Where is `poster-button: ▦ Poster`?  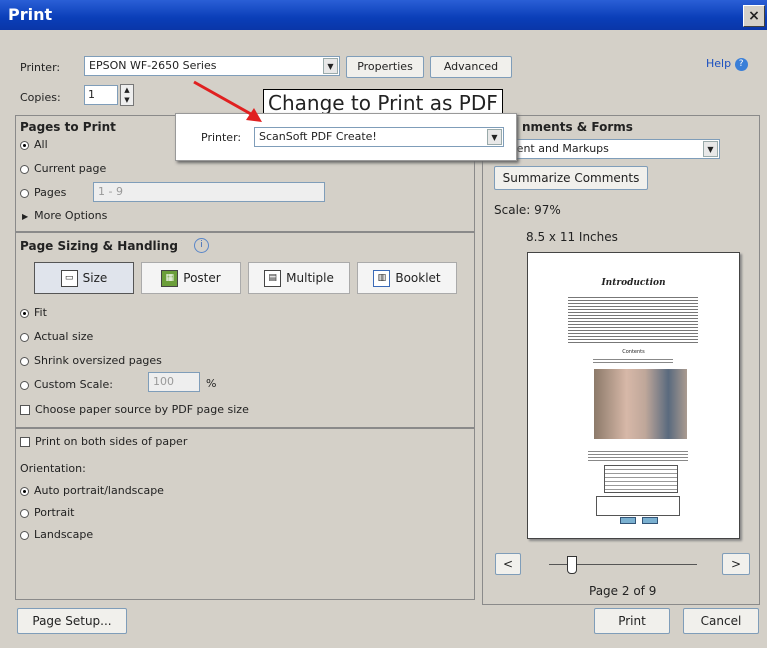 poster-button: ▦ Poster is located at coordinates (191, 278).